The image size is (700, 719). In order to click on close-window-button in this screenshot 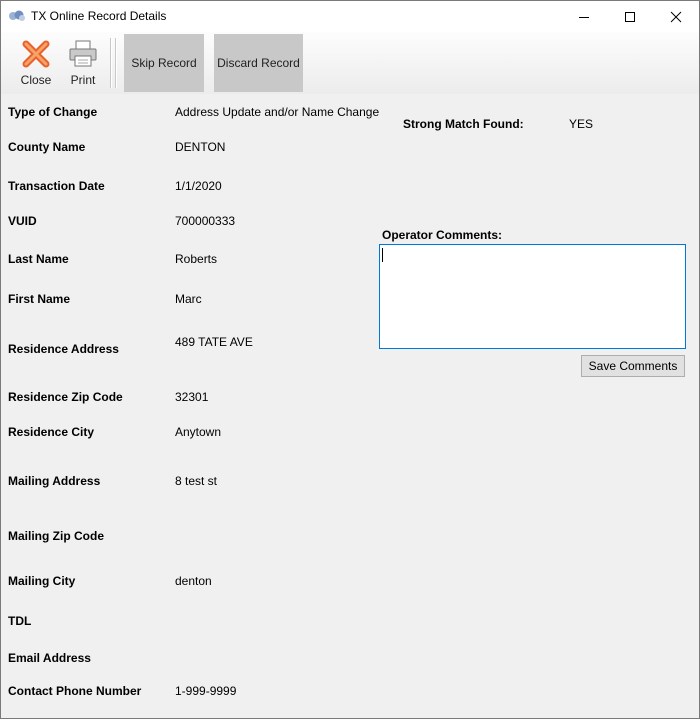, I will do `click(676, 16)`.